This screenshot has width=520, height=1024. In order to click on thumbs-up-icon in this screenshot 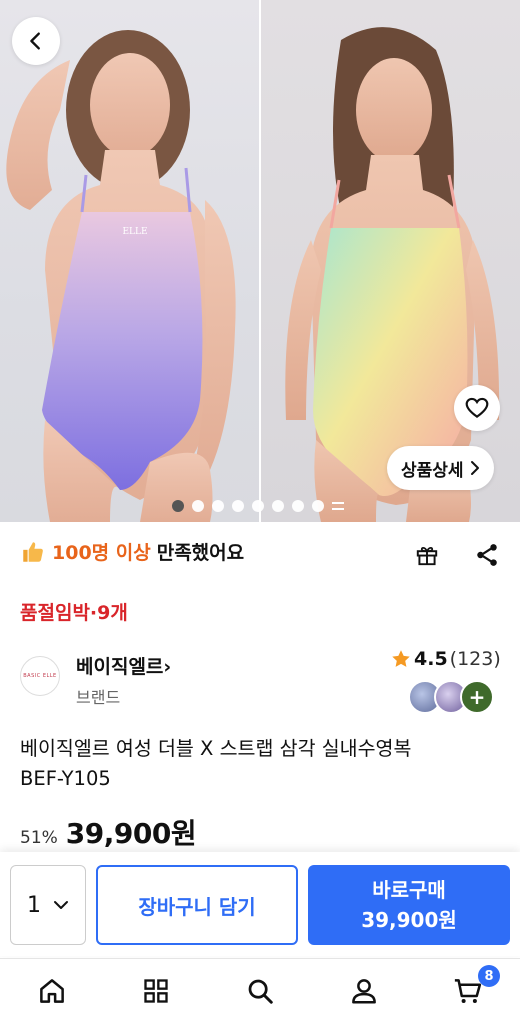, I will do `click(33, 551)`.